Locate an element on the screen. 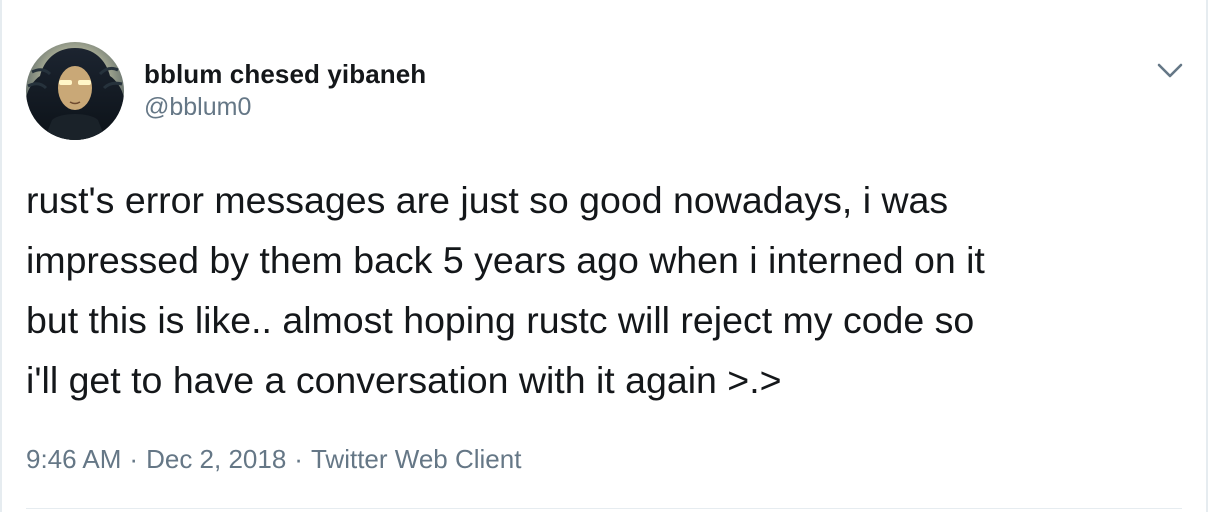 The height and width of the screenshot is (512, 1208). tweet-metadata: 9:46 AM · Dec 2, 2018 · Twitter Web Client is located at coordinates (273, 459).